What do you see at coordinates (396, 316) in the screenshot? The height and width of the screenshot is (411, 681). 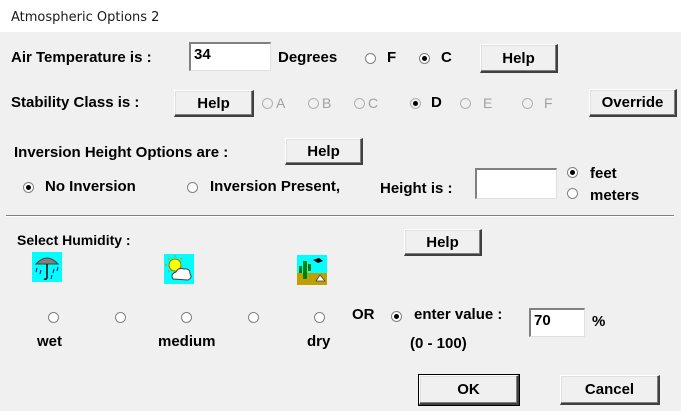 I see `enter-value-radio` at bounding box center [396, 316].